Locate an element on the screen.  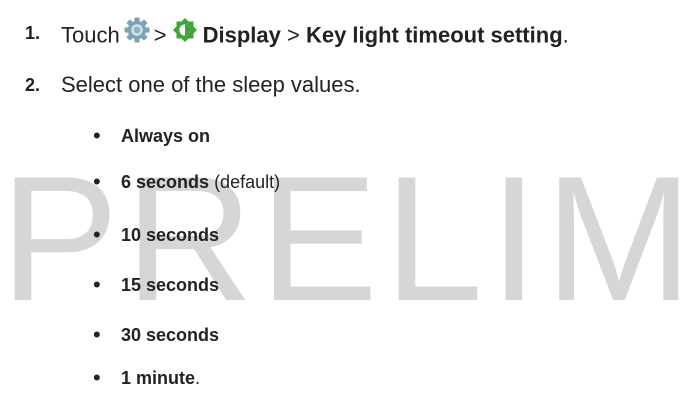
option-label: 6 seconds is located at coordinates (165, 182).